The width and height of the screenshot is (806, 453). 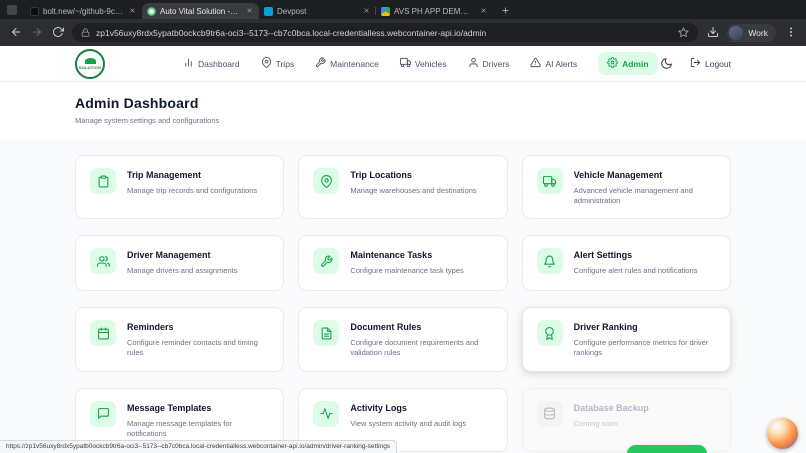 I want to click on bell-icon, so click(x=549, y=261).